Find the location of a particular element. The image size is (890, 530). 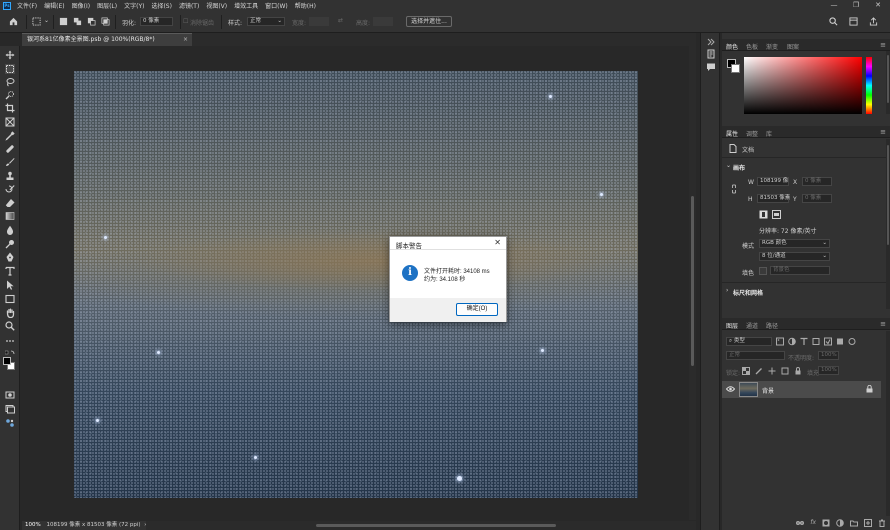

dodge-tool-icon is located at coordinates (10, 244).